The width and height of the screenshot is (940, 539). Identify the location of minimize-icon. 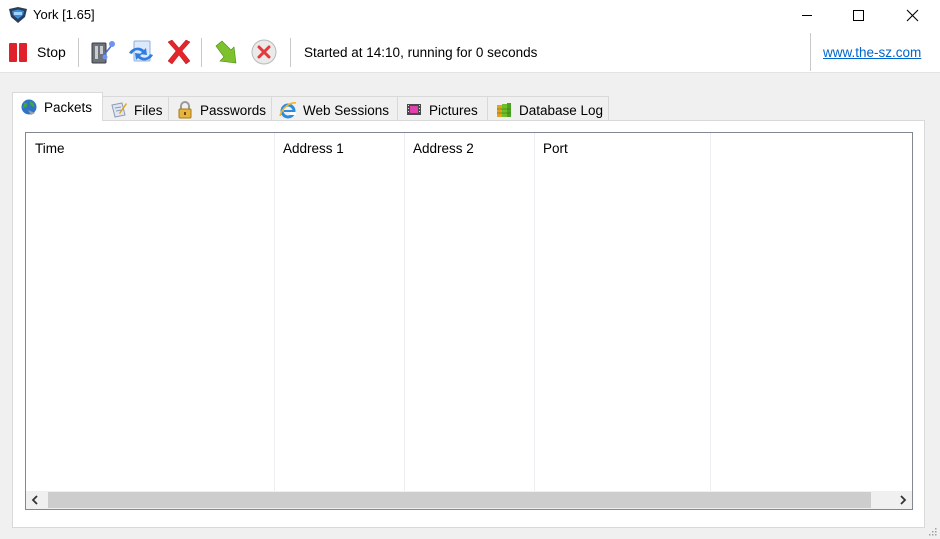
(807, 15).